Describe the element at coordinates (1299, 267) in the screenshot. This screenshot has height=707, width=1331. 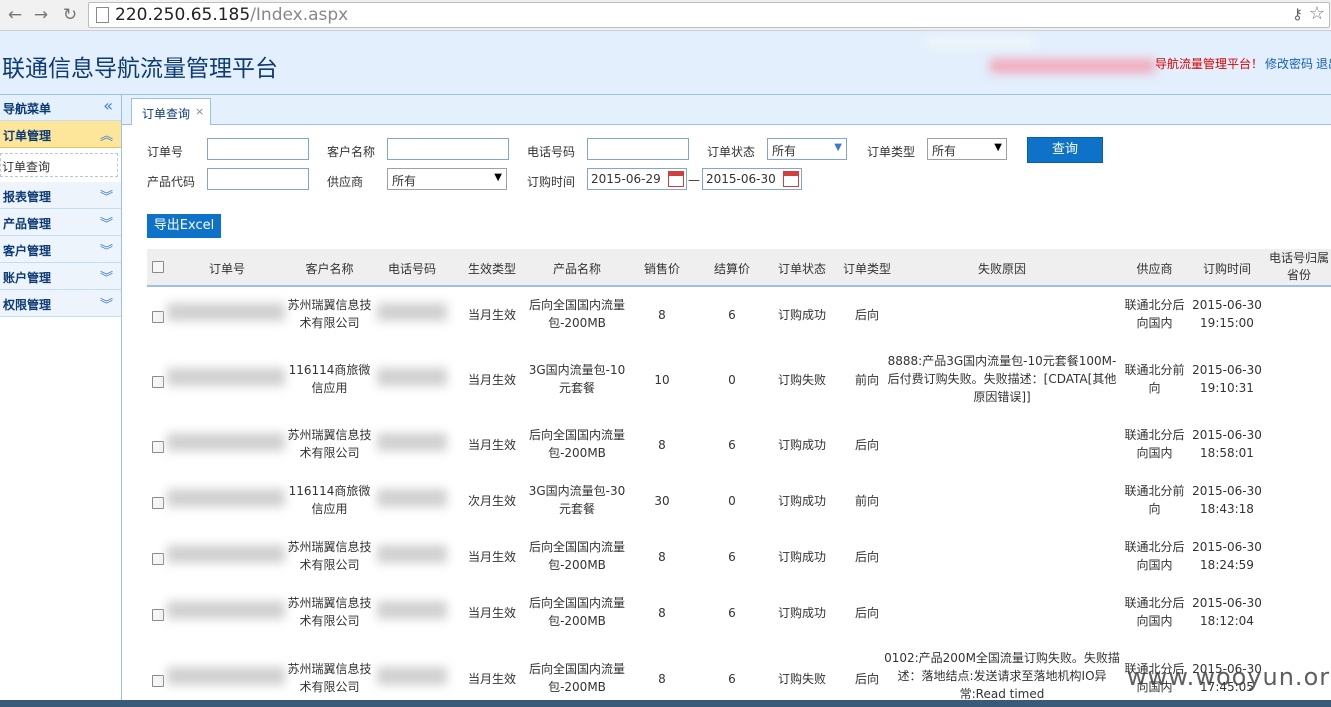
I see `column-header: 电话号归属省份` at that location.